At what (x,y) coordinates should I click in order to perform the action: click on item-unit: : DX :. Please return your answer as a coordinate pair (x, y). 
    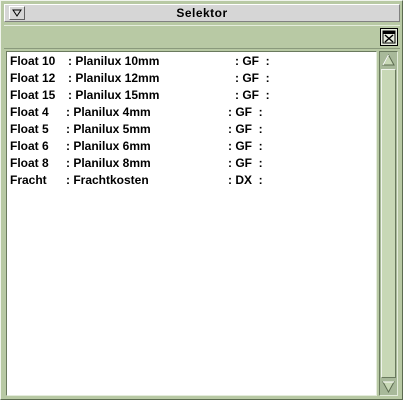
    Looking at the image, I should click on (245, 180).